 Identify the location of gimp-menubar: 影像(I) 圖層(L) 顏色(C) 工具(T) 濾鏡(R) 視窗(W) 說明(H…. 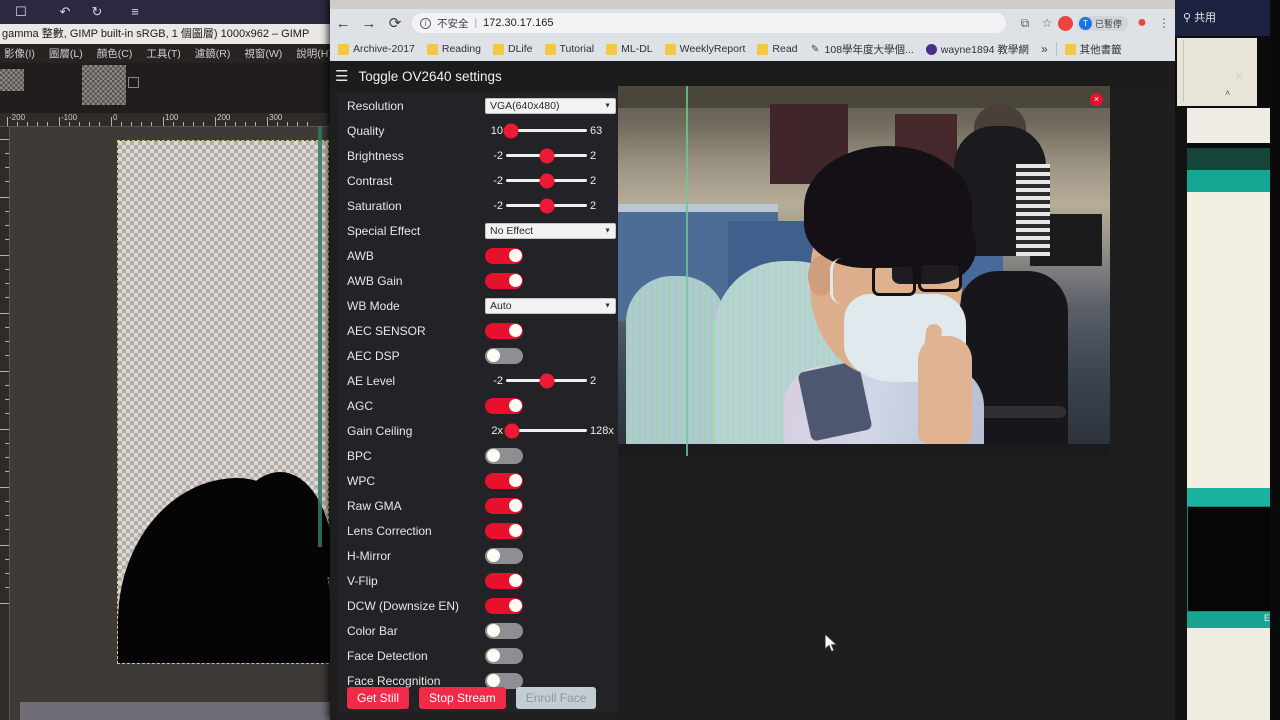
(166, 53).